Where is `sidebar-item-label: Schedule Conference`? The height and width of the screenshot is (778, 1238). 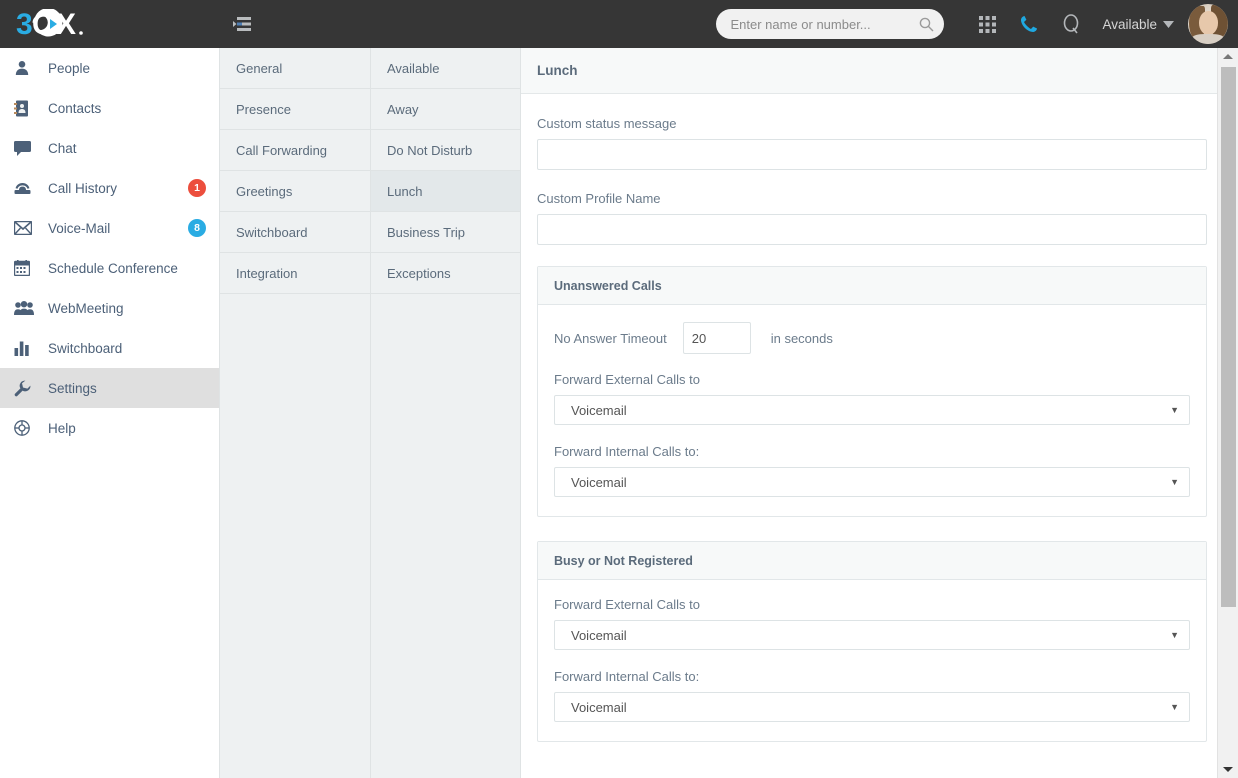
sidebar-item-label: Schedule Conference is located at coordinates (113, 268).